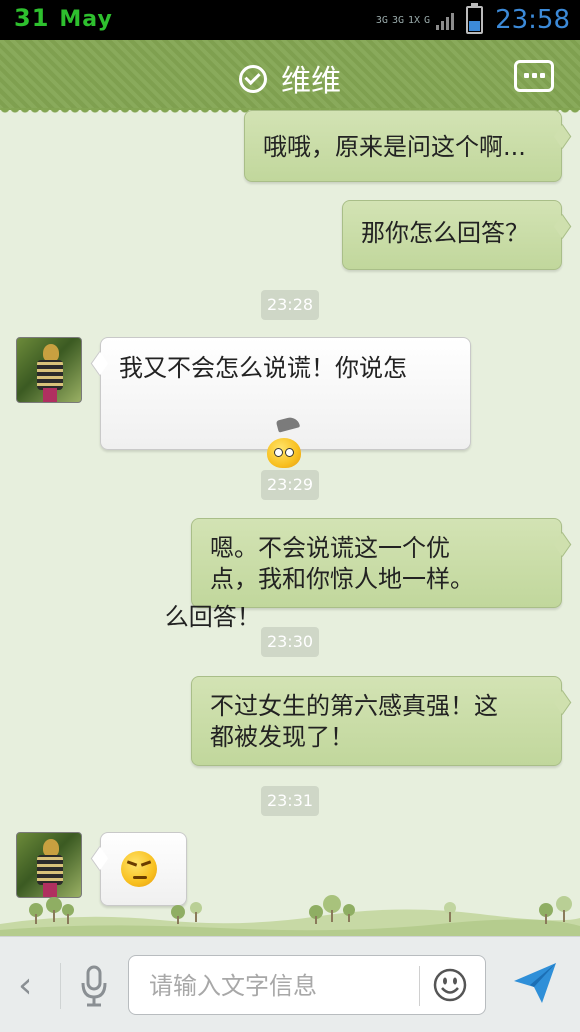  What do you see at coordinates (311, 81) in the screenshot?
I see `chat-title: 维维` at bounding box center [311, 81].